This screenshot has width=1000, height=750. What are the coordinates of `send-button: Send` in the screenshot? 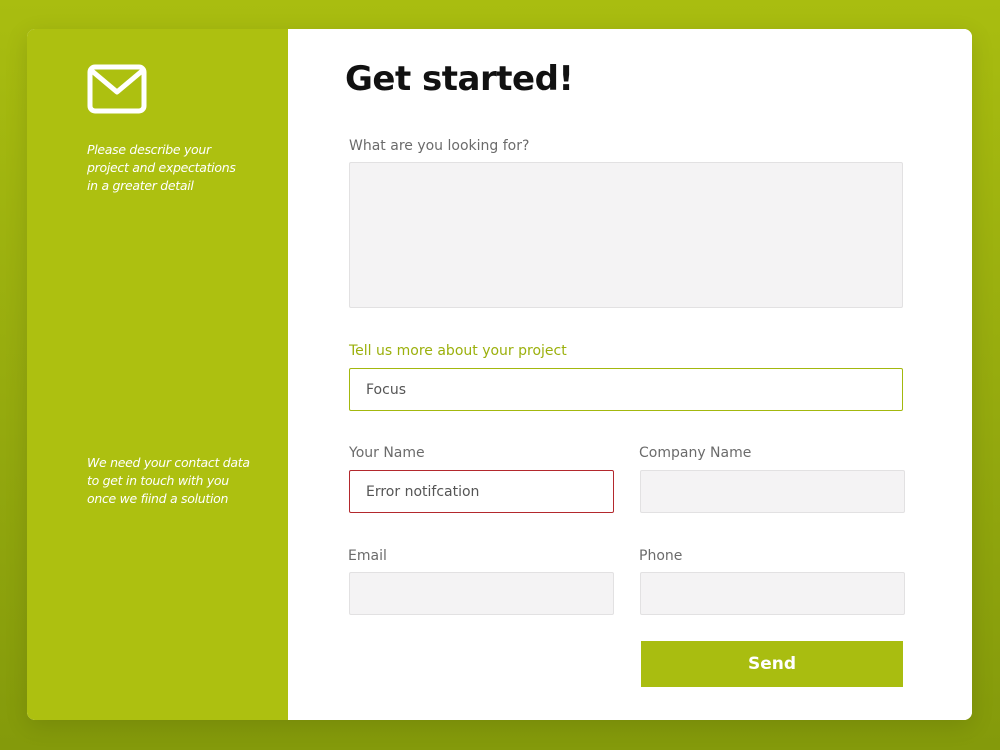 It's located at (772, 664).